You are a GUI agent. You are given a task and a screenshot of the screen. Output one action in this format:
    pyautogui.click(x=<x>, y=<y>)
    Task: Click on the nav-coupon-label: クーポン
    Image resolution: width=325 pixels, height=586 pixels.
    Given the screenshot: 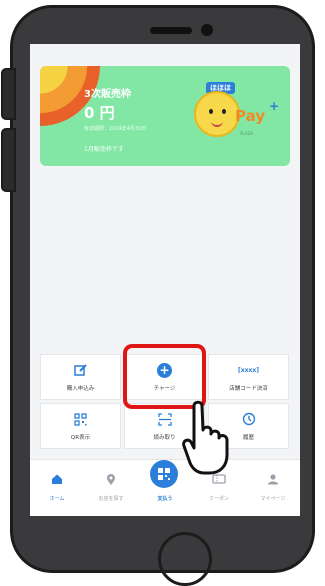 What is the action you would take?
    pyautogui.click(x=218, y=499)
    